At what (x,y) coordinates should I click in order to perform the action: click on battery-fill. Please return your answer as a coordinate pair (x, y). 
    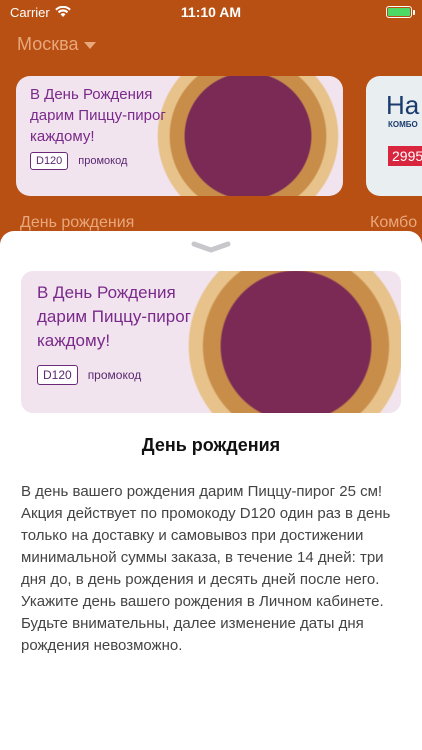
    Looking at the image, I should click on (399, 12).